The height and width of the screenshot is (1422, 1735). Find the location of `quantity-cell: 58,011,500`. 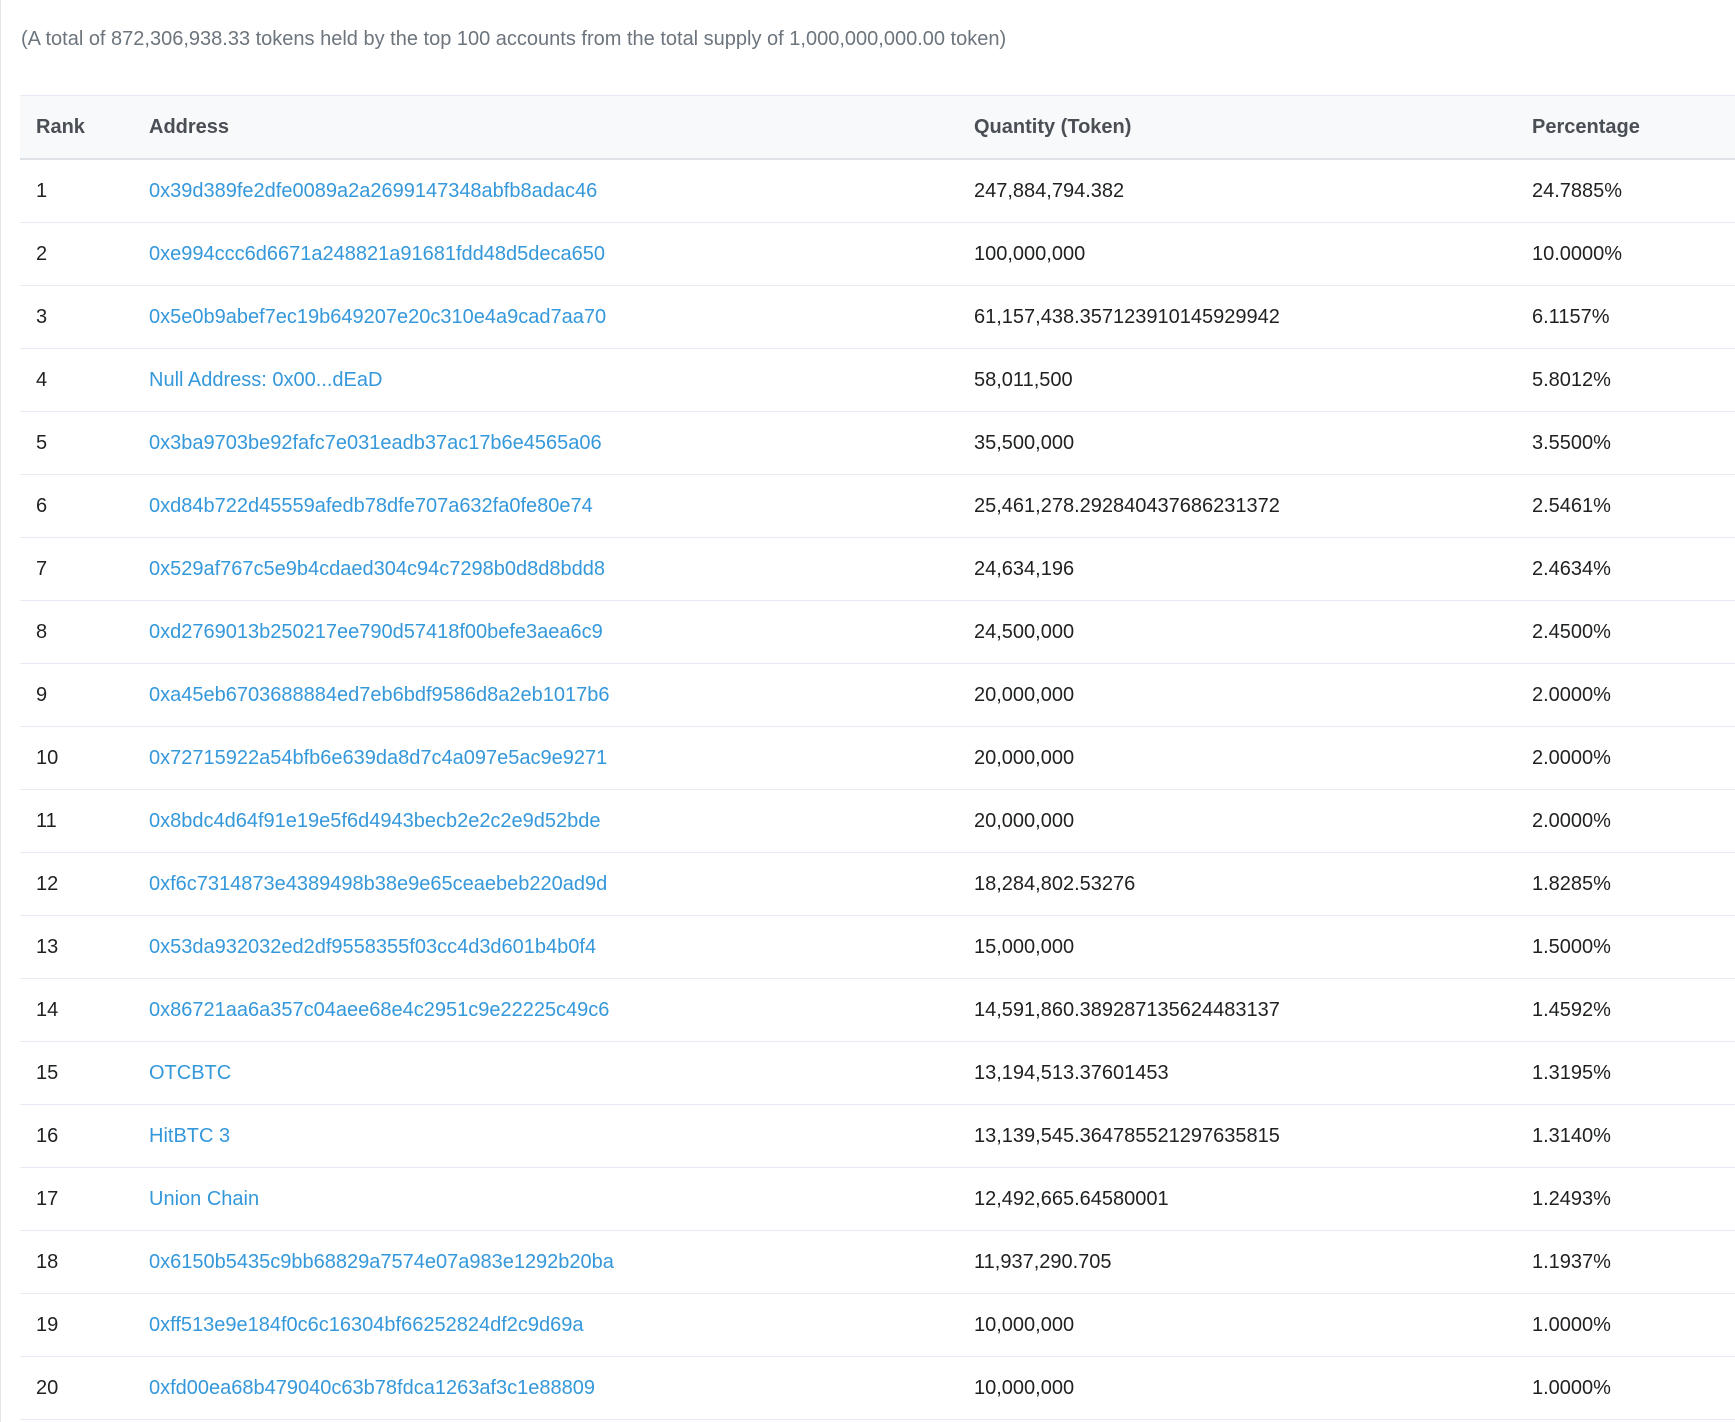

quantity-cell: 58,011,500 is located at coordinates (1253, 380).